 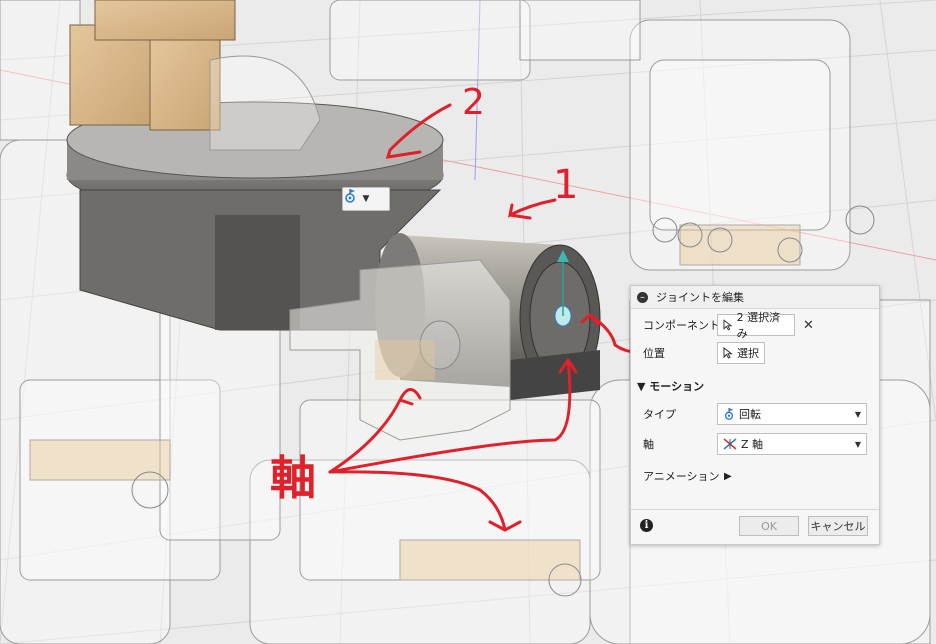 I want to click on annotation-number-2: 2, so click(x=473, y=102).